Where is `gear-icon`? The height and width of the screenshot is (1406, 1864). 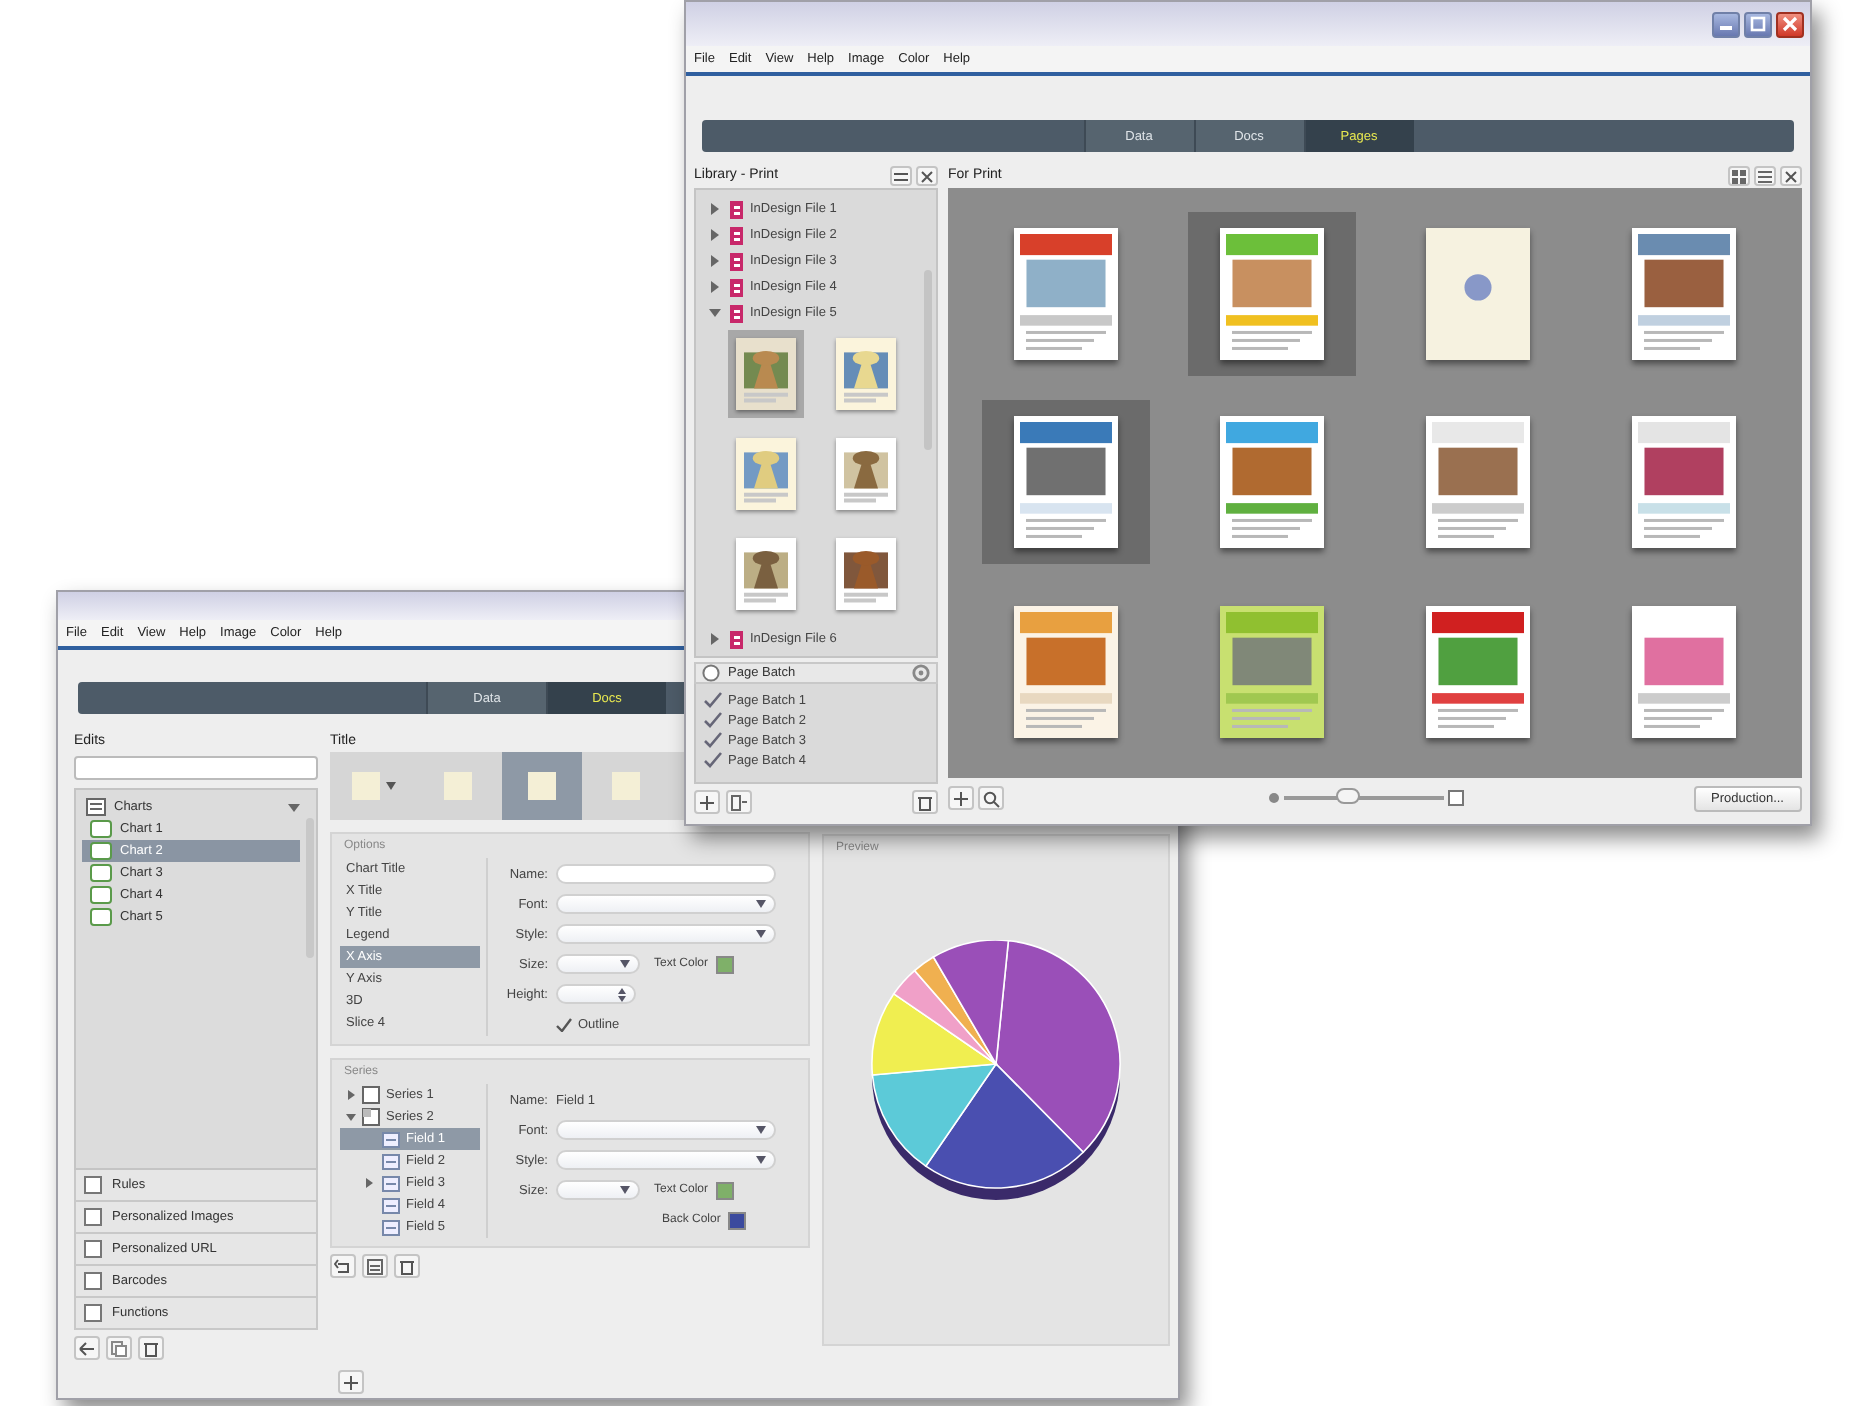 gear-icon is located at coordinates (921, 673).